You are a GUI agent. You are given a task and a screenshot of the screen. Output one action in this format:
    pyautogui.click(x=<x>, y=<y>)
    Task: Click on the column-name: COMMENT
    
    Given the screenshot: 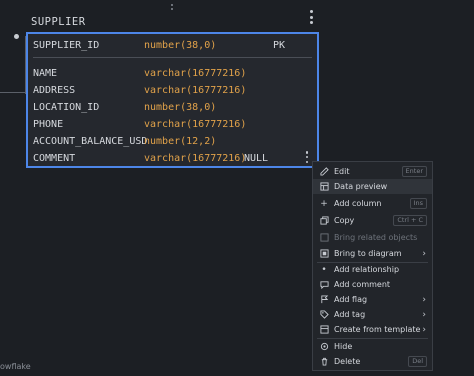 What is the action you would take?
    pyautogui.click(x=54, y=158)
    